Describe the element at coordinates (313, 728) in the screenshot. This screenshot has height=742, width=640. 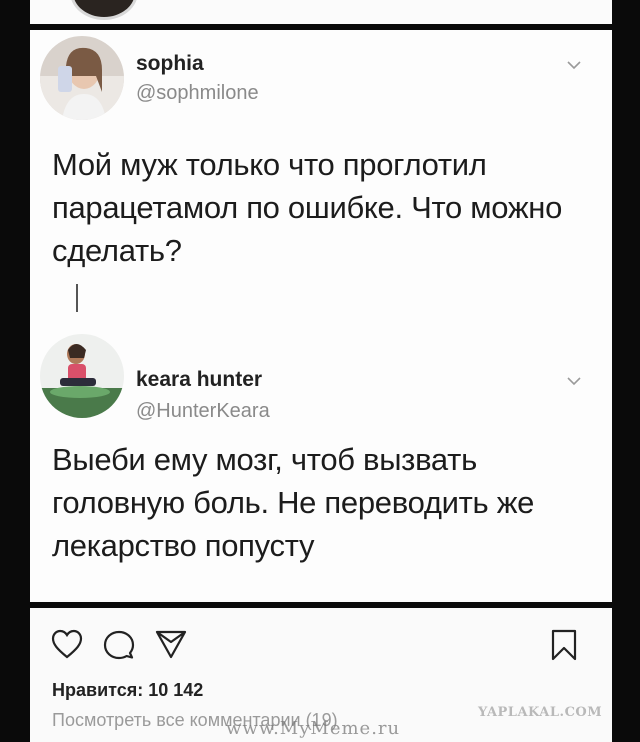
I see `watermark-mymeme: www.MyMeme.ru` at that location.